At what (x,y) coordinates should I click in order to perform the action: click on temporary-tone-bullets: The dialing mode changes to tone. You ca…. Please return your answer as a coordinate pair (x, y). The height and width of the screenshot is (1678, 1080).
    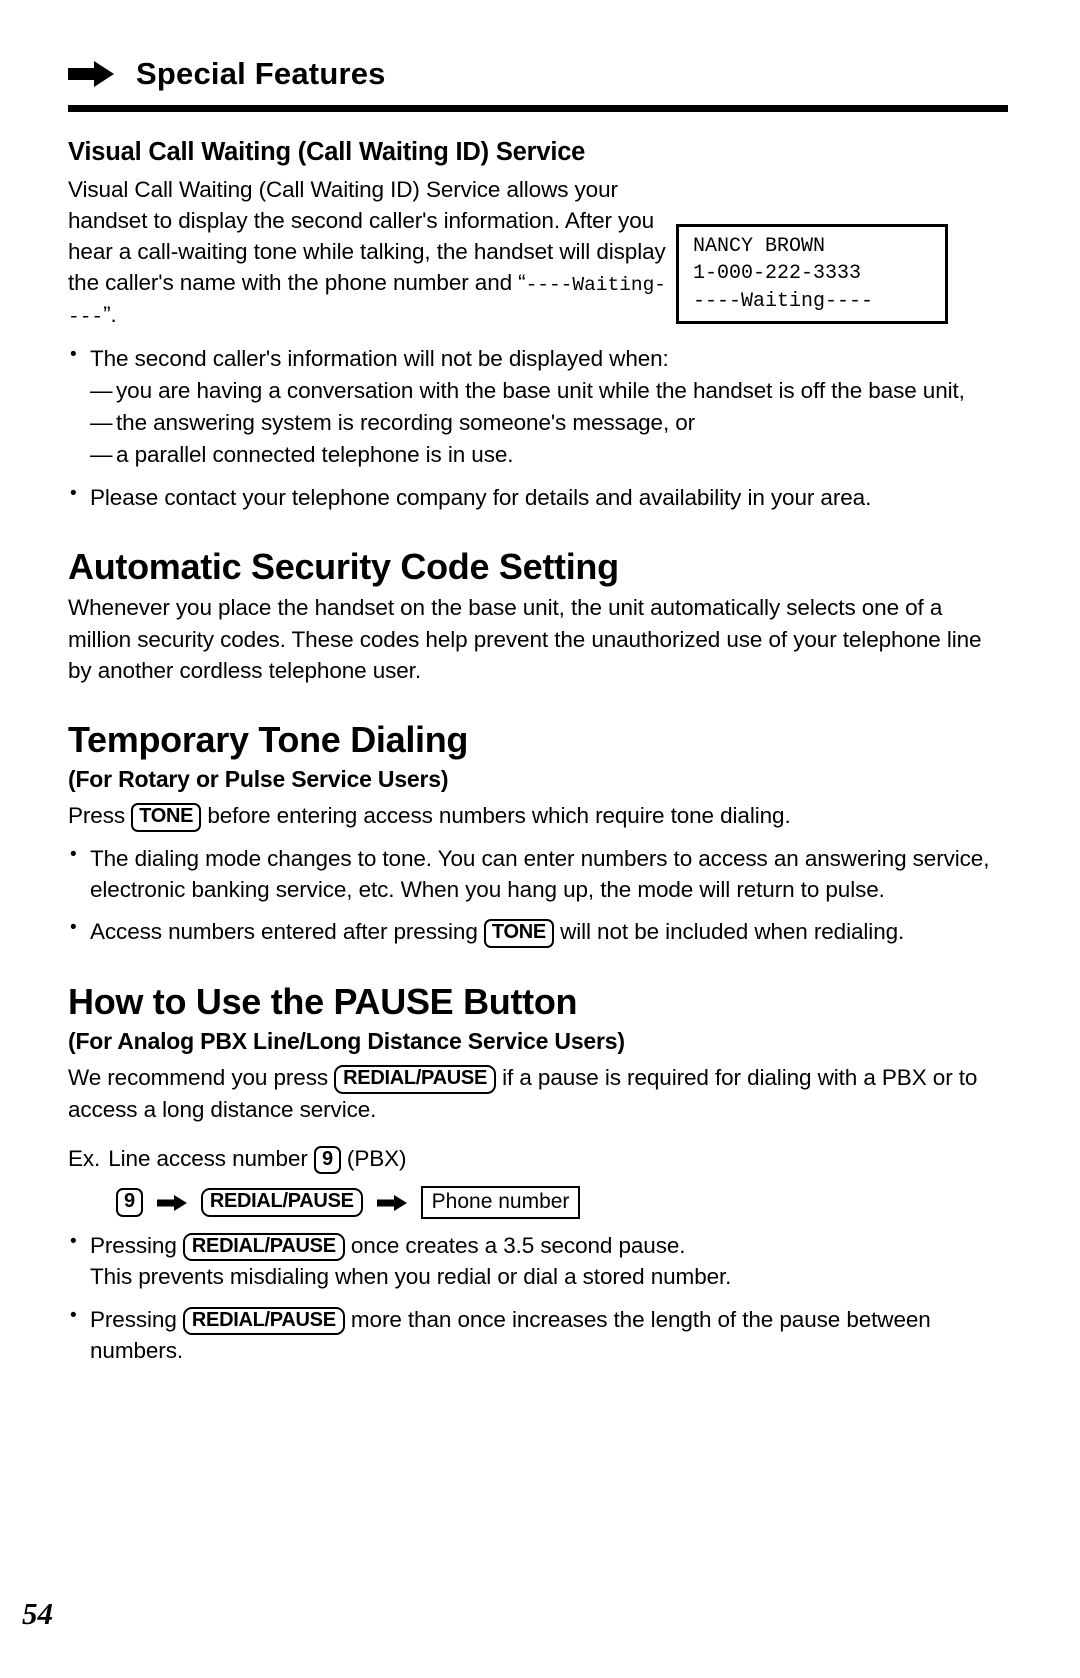
    Looking at the image, I should click on (539, 895).